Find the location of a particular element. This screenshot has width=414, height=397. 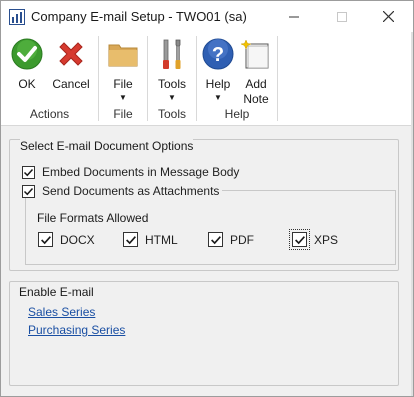

ribbon-group-tools: Tools ▼ Tools is located at coordinates (172, 78).